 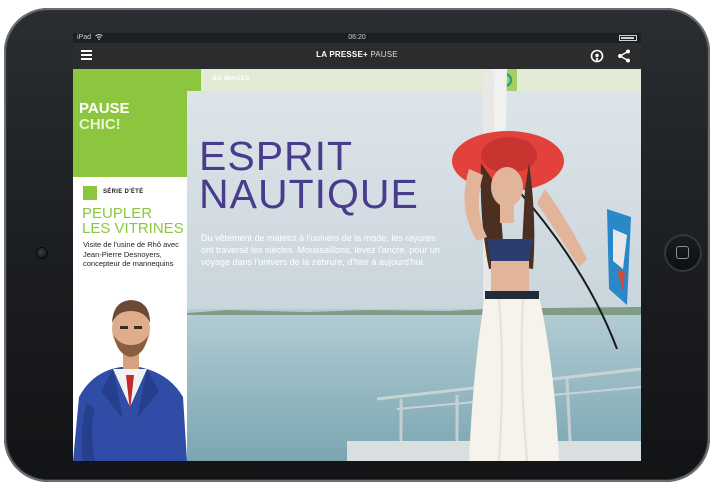 What do you see at coordinates (276, 156) in the screenshot?
I see `hero-title-line1: ESPRIT` at bounding box center [276, 156].